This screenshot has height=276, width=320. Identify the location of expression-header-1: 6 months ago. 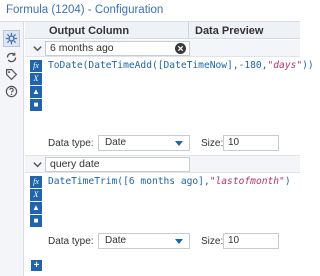
(162, 48).